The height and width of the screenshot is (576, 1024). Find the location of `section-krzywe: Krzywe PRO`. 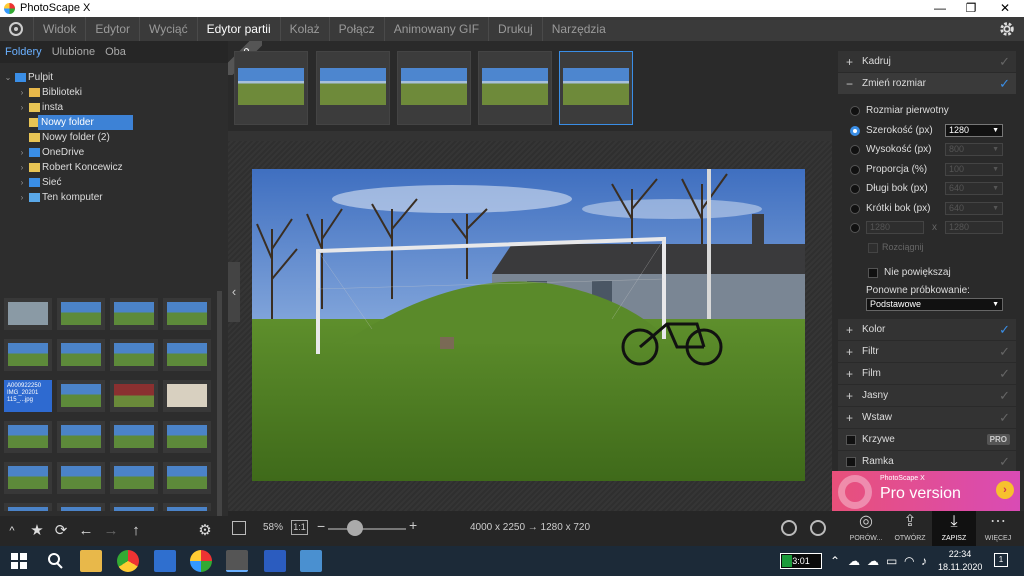

section-krzywe: Krzywe PRO is located at coordinates (927, 439).